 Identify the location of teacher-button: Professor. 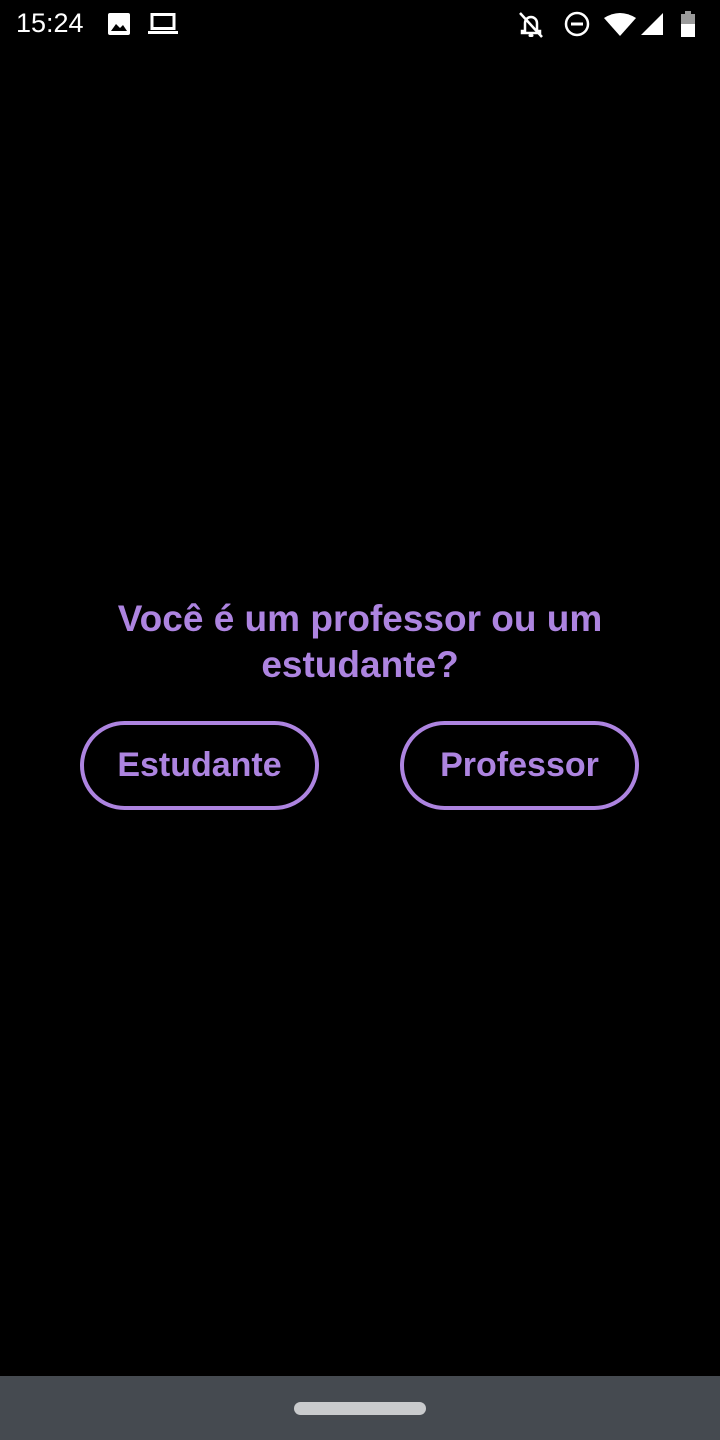
(519, 765).